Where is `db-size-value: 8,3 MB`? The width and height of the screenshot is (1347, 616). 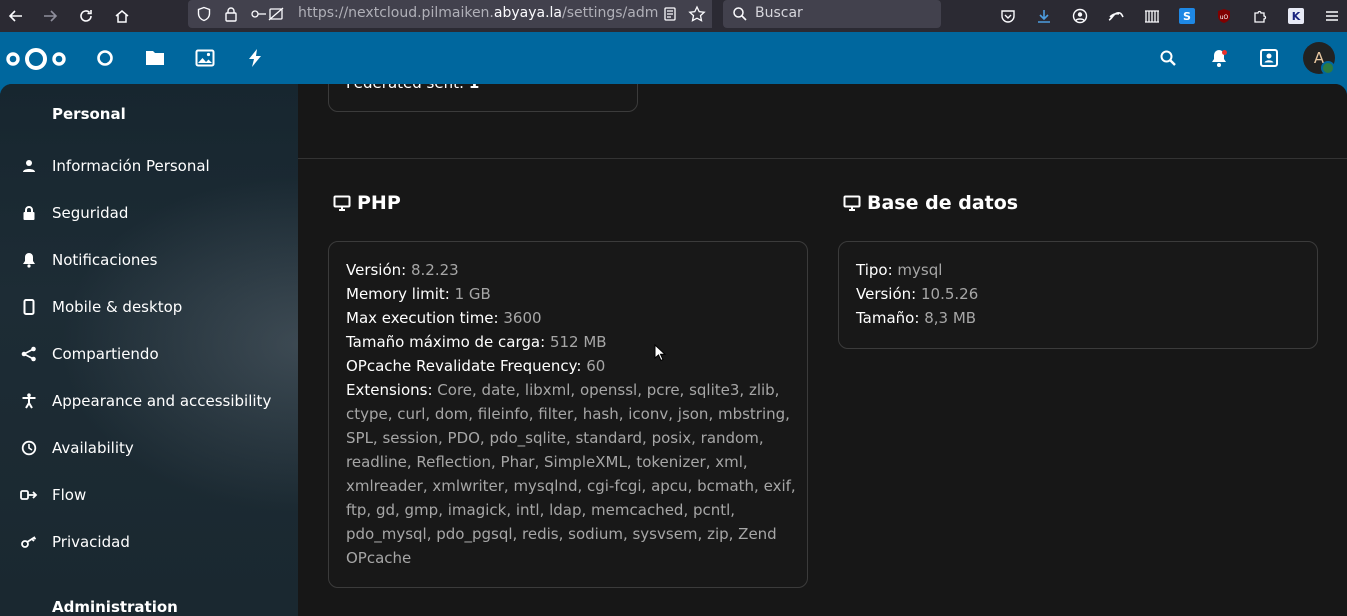 db-size-value: 8,3 MB is located at coordinates (950, 318).